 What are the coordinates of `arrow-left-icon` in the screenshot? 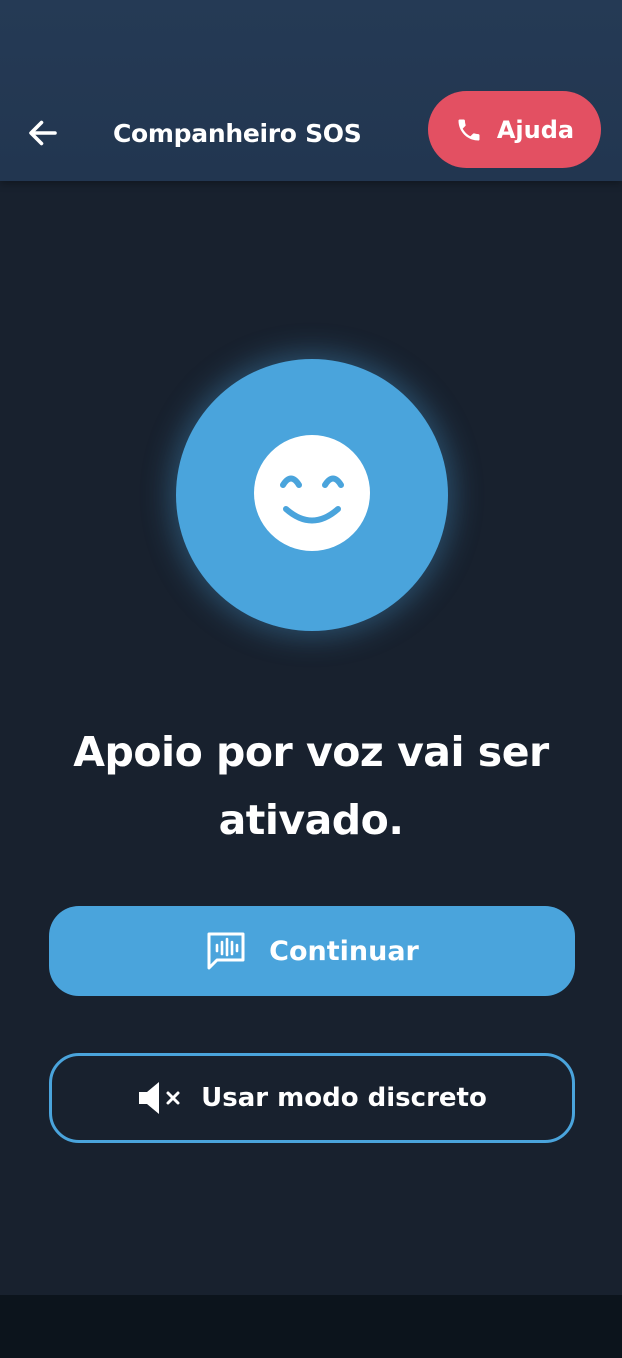 It's located at (43, 135).